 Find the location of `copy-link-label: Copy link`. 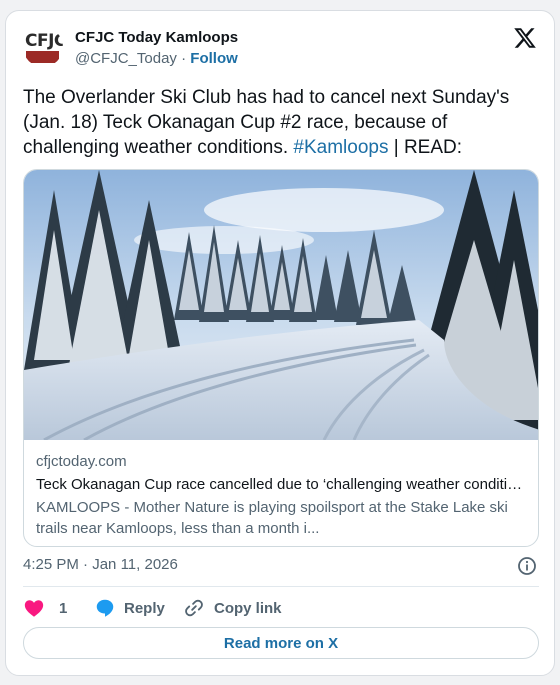

copy-link-label: Copy link is located at coordinates (248, 608).